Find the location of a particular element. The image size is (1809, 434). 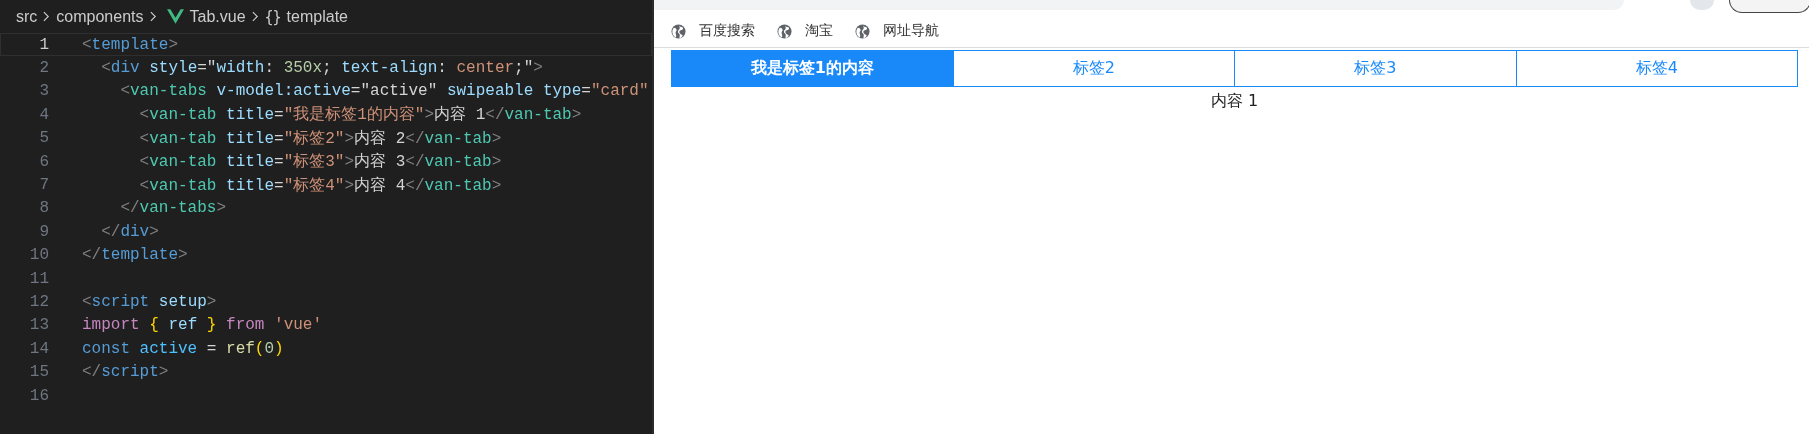

code-line: </van-tabs> is located at coordinates (173, 208).